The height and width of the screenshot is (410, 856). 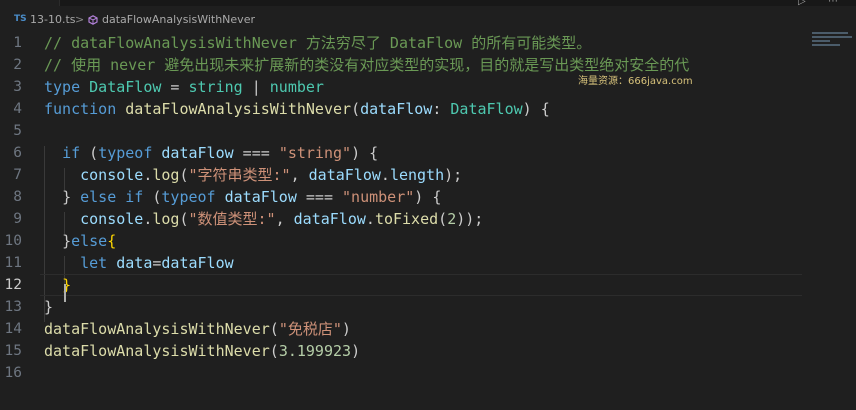 I want to click on editor-tab, so click(x=30, y=3).